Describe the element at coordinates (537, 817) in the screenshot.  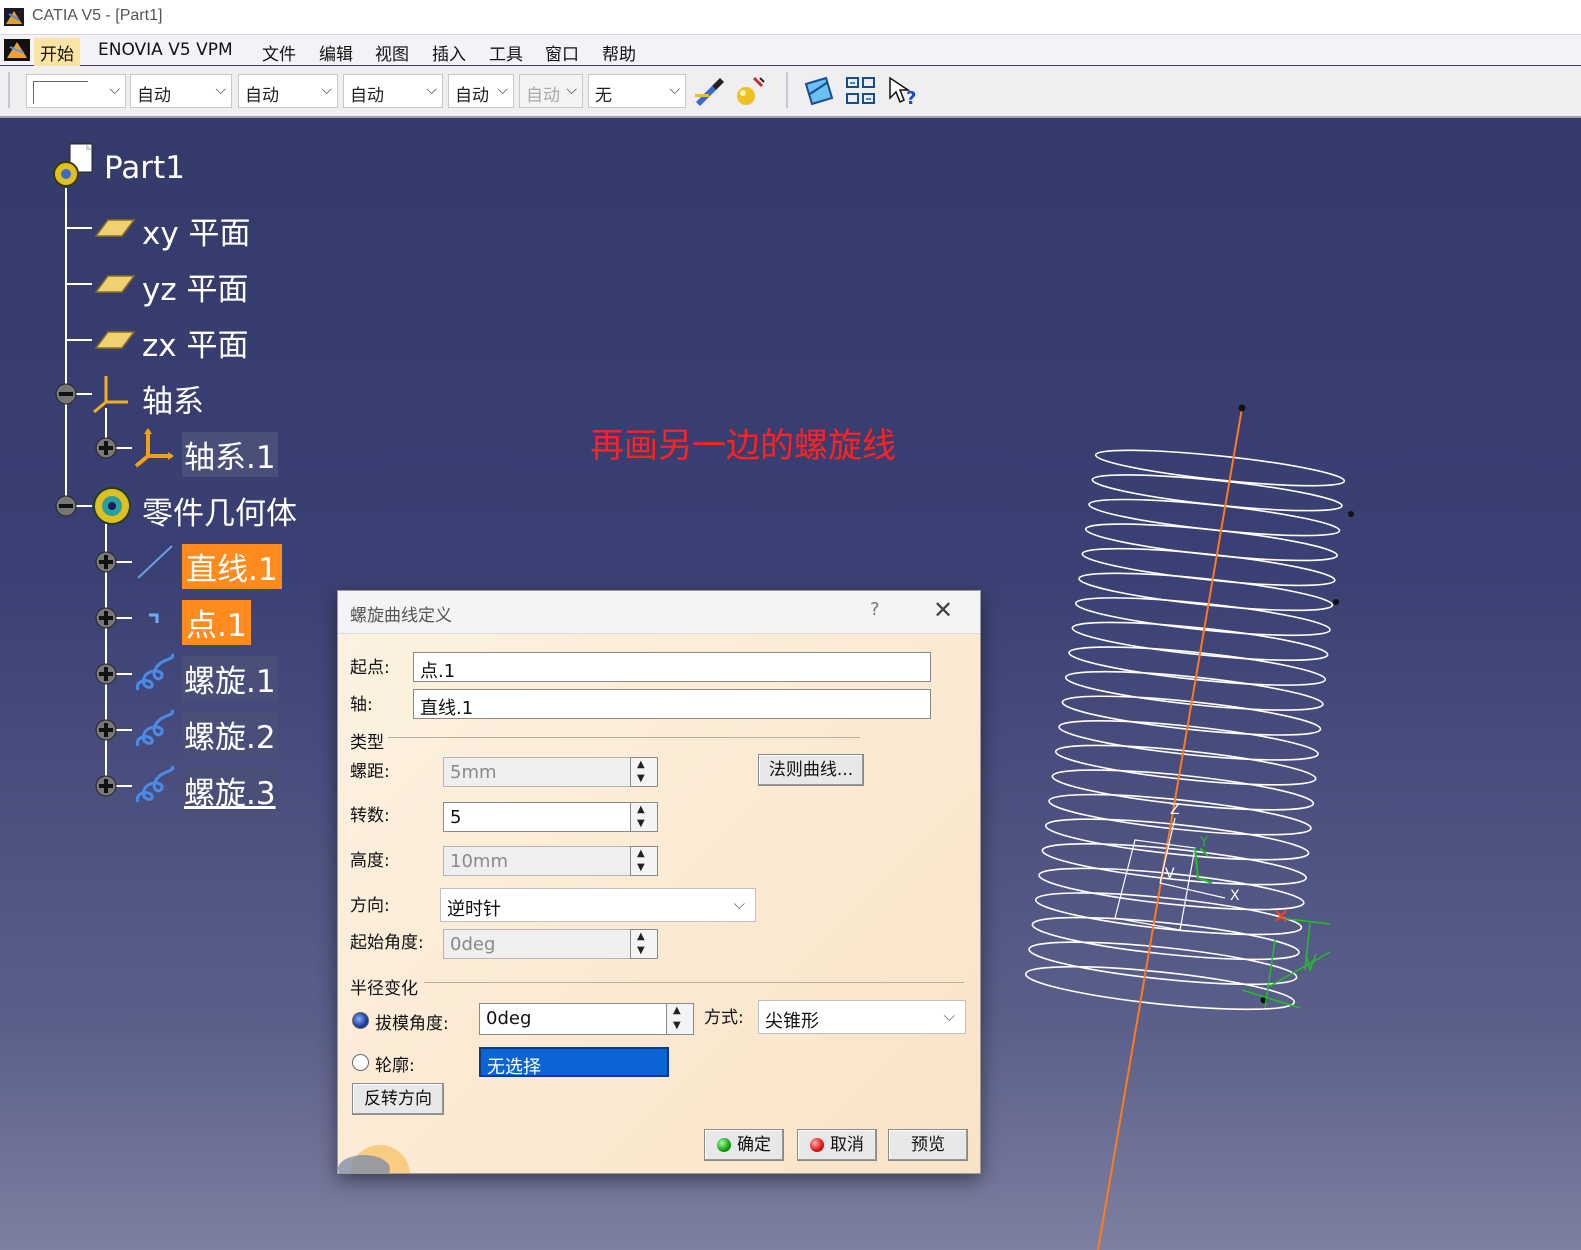
I see `turns-field: 5` at that location.